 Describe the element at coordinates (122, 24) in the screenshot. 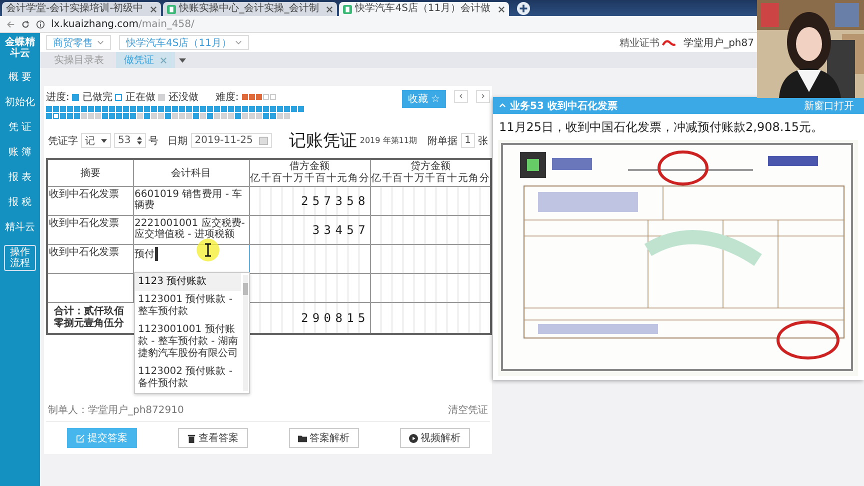

I see `address-bar: lx.kuaizhang.com/main_458/` at that location.